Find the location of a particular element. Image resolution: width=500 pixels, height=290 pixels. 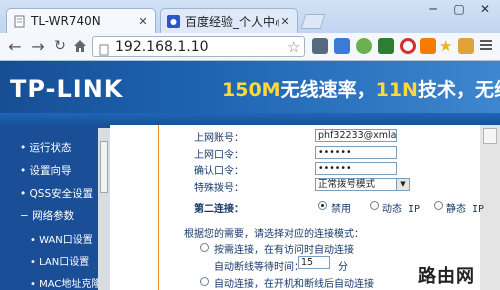

forward-icon: → is located at coordinates (38, 46).